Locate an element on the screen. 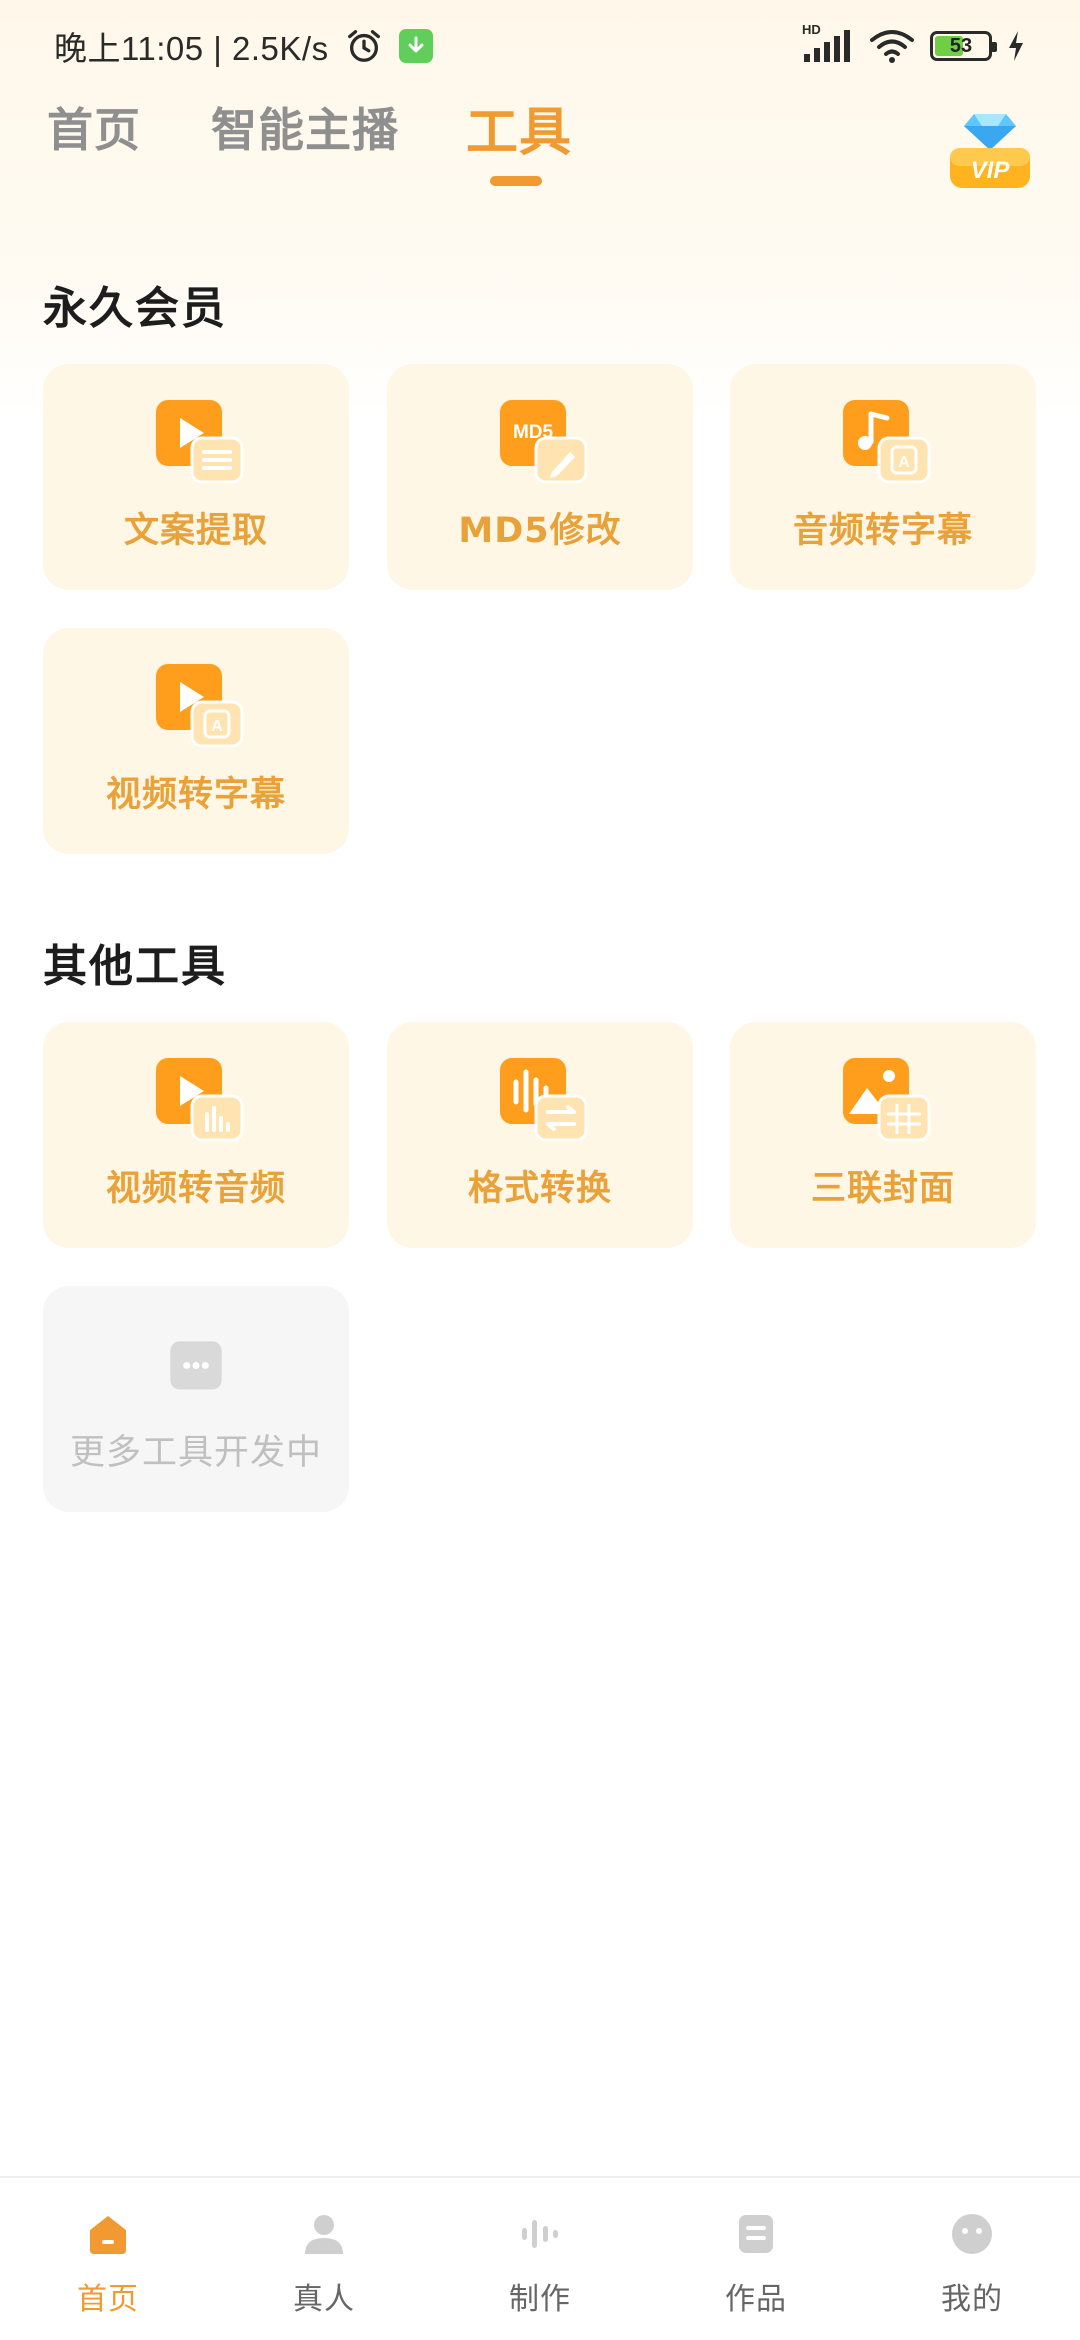  nav-label: 作品 is located at coordinates (756, 2299).